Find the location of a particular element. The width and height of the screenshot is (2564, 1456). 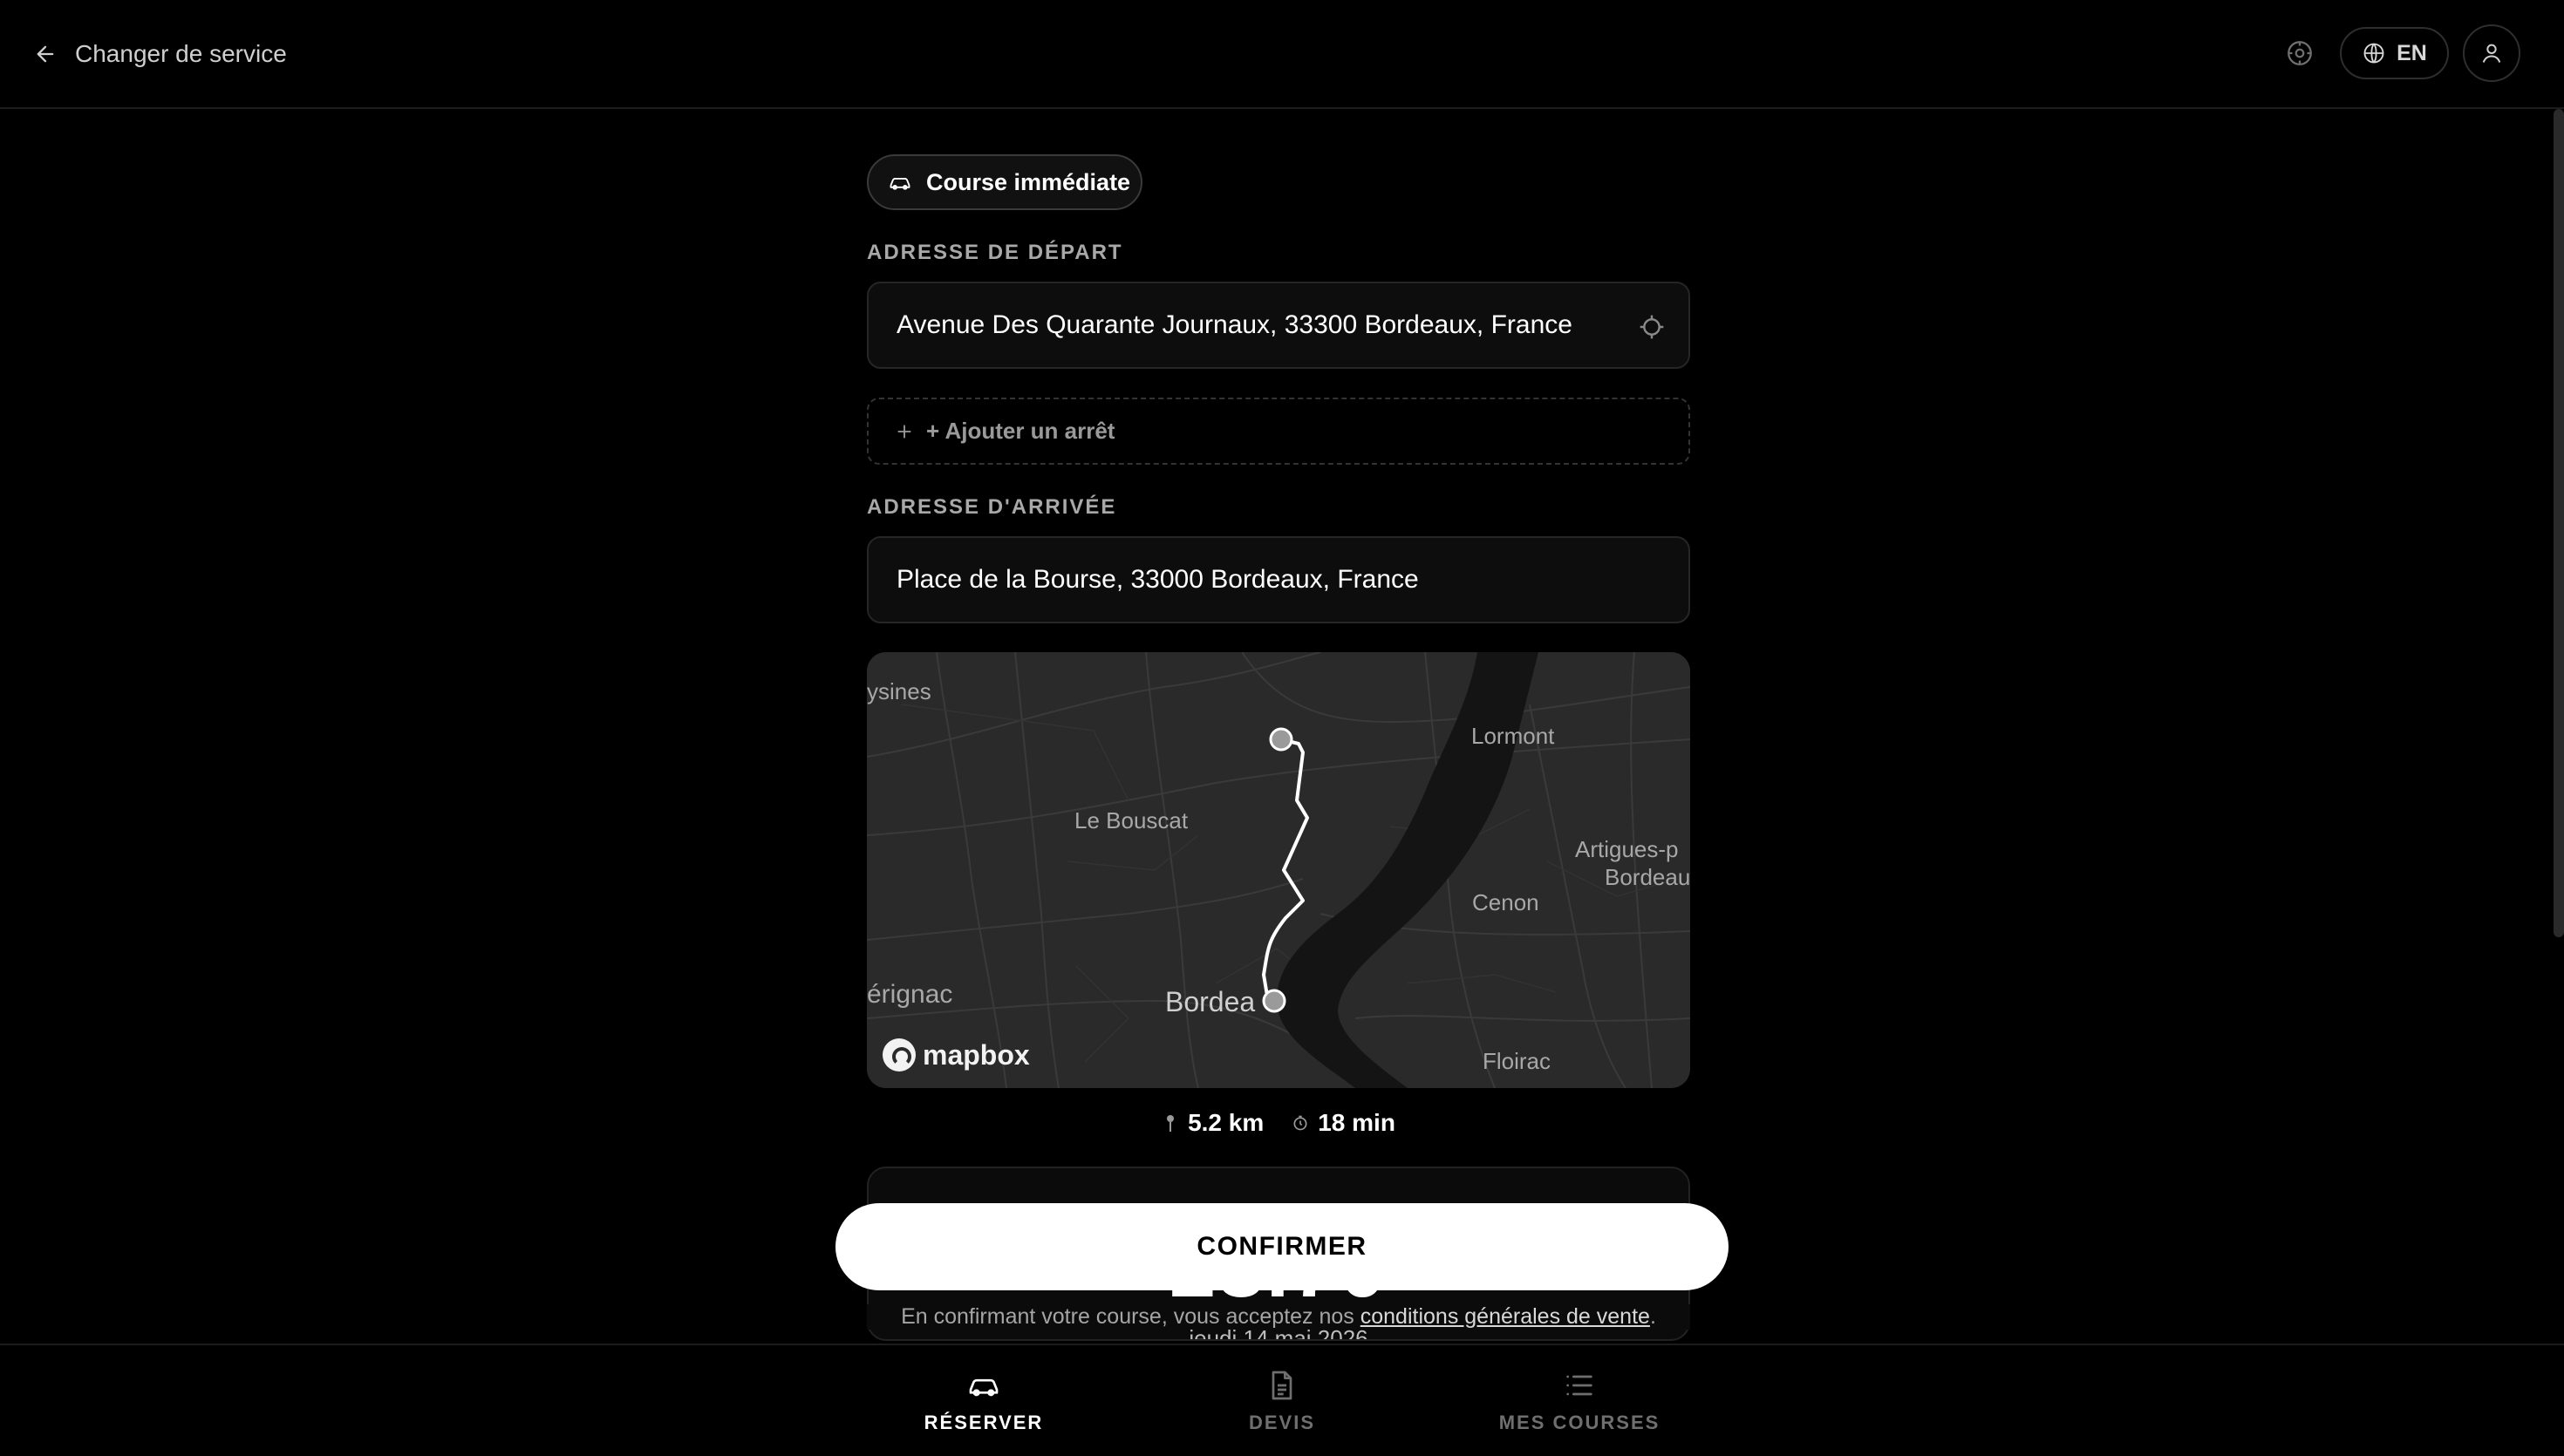

duration-stat: 18 min is located at coordinates (1343, 1123).